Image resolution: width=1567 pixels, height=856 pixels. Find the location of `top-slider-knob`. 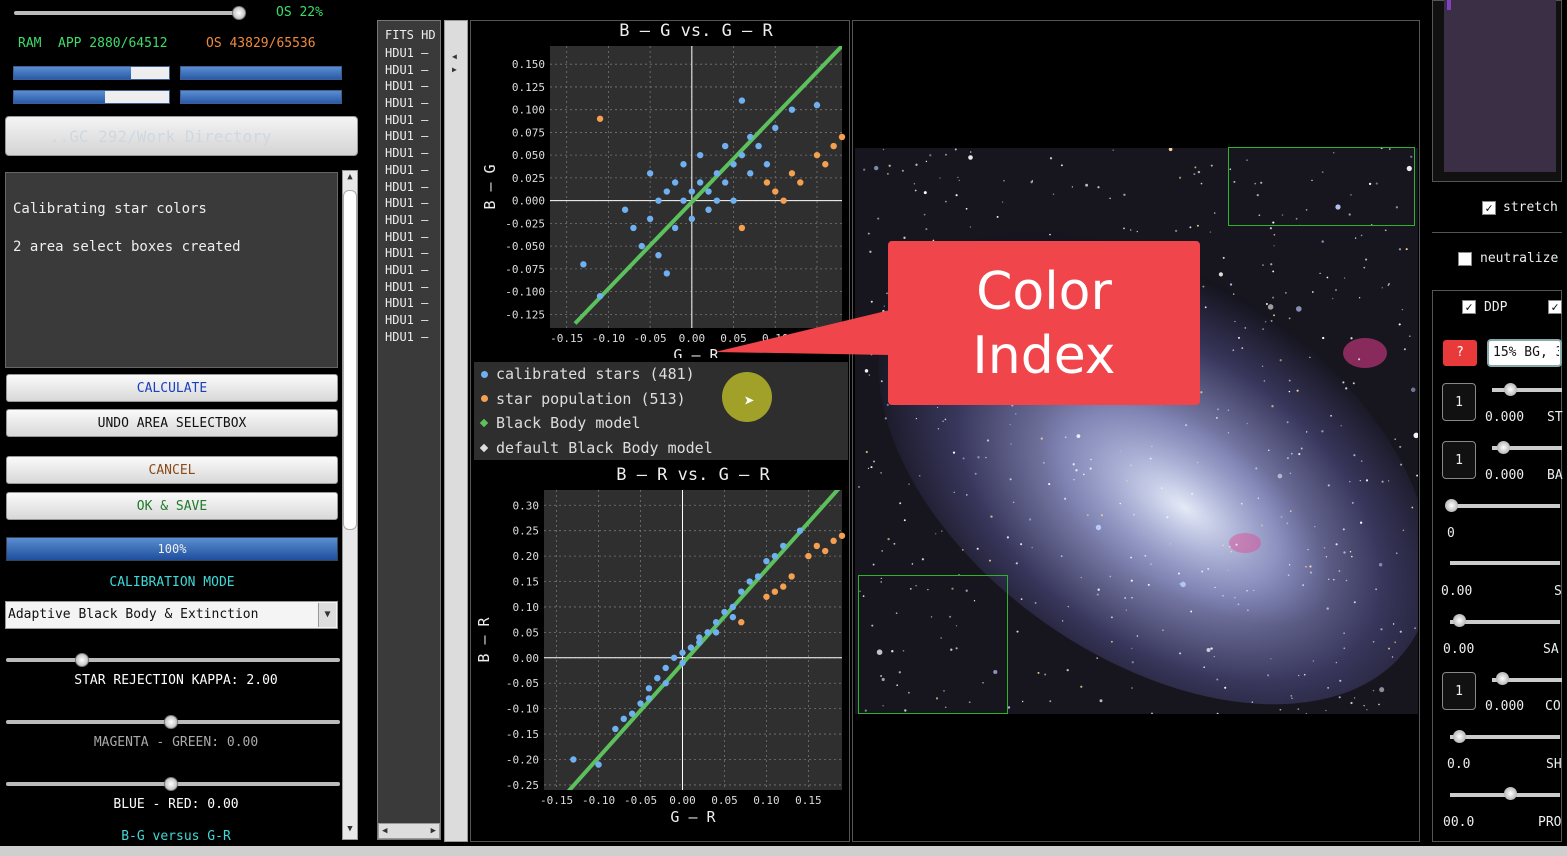

top-slider-knob is located at coordinates (239, 13).